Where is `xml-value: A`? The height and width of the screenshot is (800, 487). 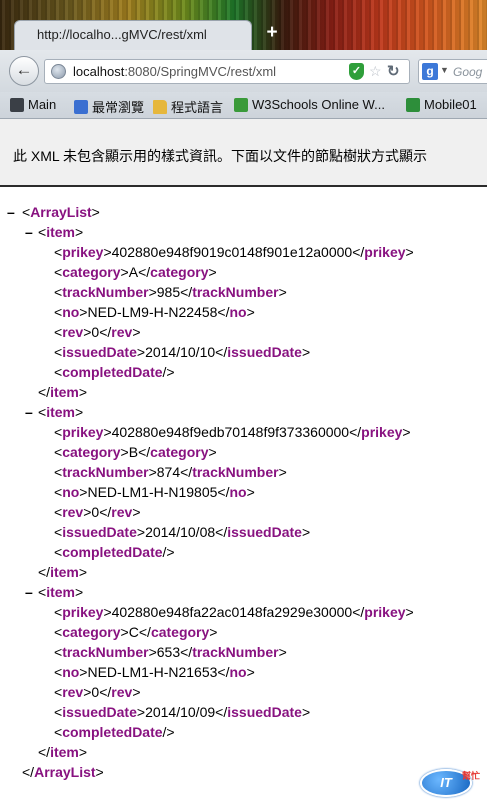 xml-value: A is located at coordinates (133, 272).